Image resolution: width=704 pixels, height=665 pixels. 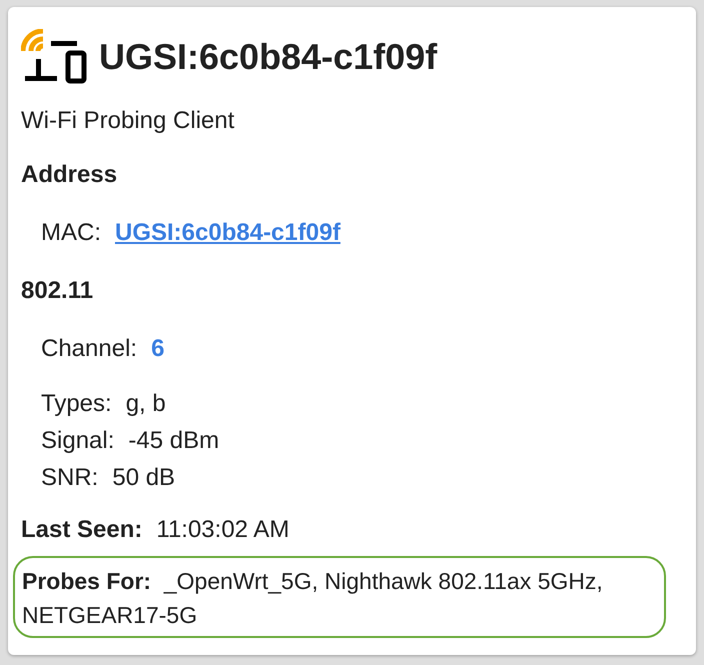 I want to click on mac-link: UGSI:6c0b84-c1f09f, so click(x=227, y=232).